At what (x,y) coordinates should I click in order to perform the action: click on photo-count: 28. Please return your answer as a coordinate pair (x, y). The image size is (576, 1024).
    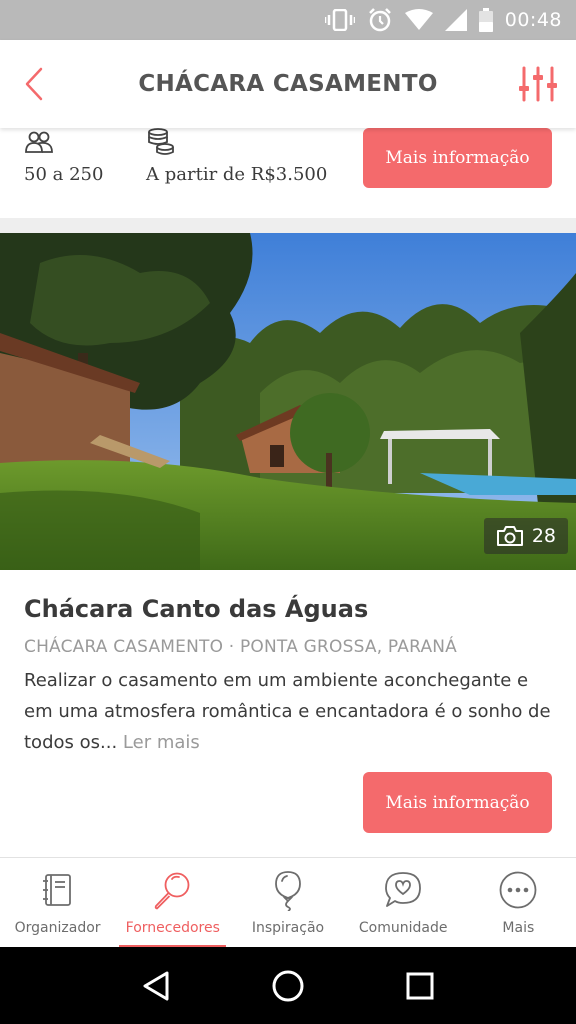
    Looking at the image, I should click on (543, 536).